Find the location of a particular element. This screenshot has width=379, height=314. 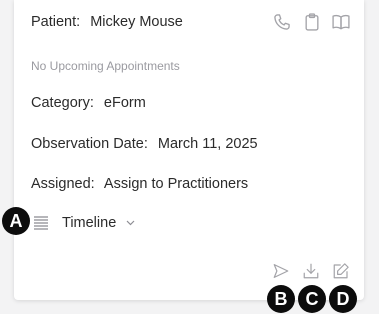

assigned-row: Assigned: Assign to Practitioners is located at coordinates (139, 184).